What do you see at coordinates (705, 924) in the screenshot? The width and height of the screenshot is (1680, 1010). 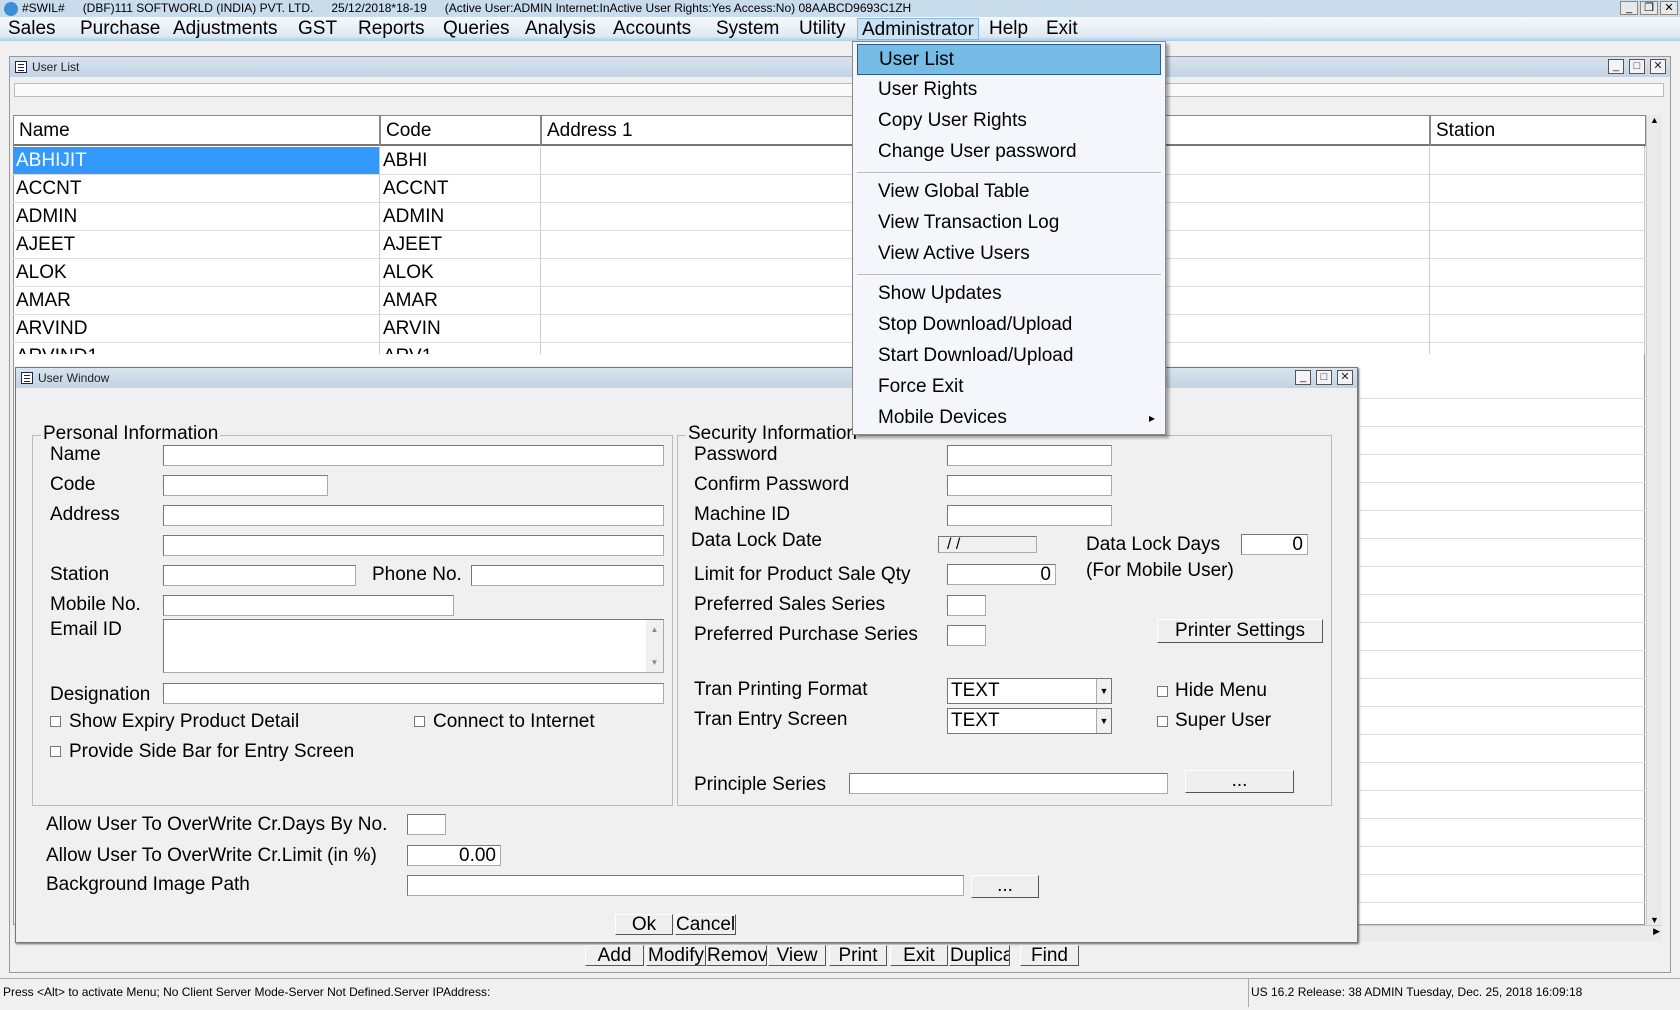 I see `cancel-button: Cancel` at bounding box center [705, 924].